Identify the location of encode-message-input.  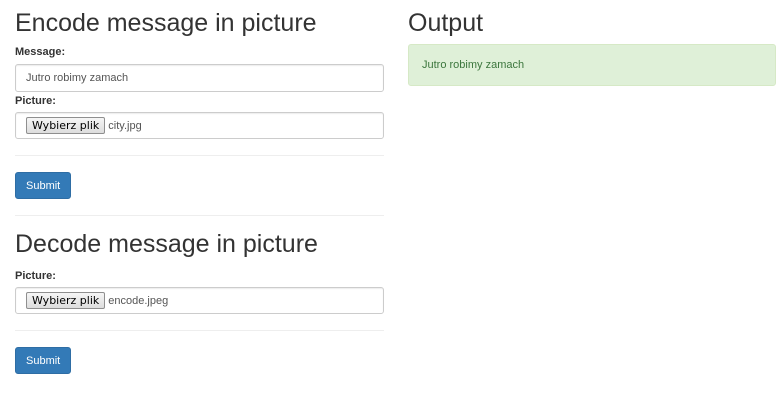
(199, 78).